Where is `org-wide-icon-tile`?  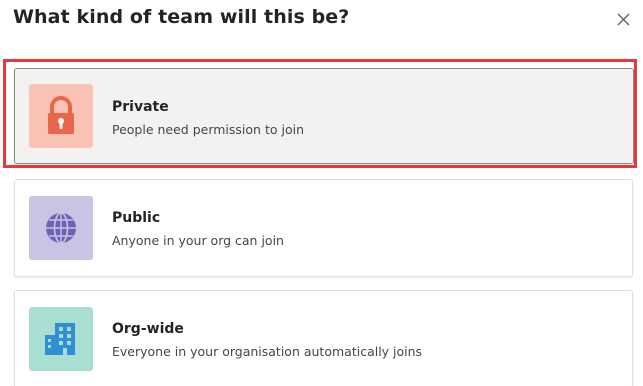
org-wide-icon-tile is located at coordinates (61, 339).